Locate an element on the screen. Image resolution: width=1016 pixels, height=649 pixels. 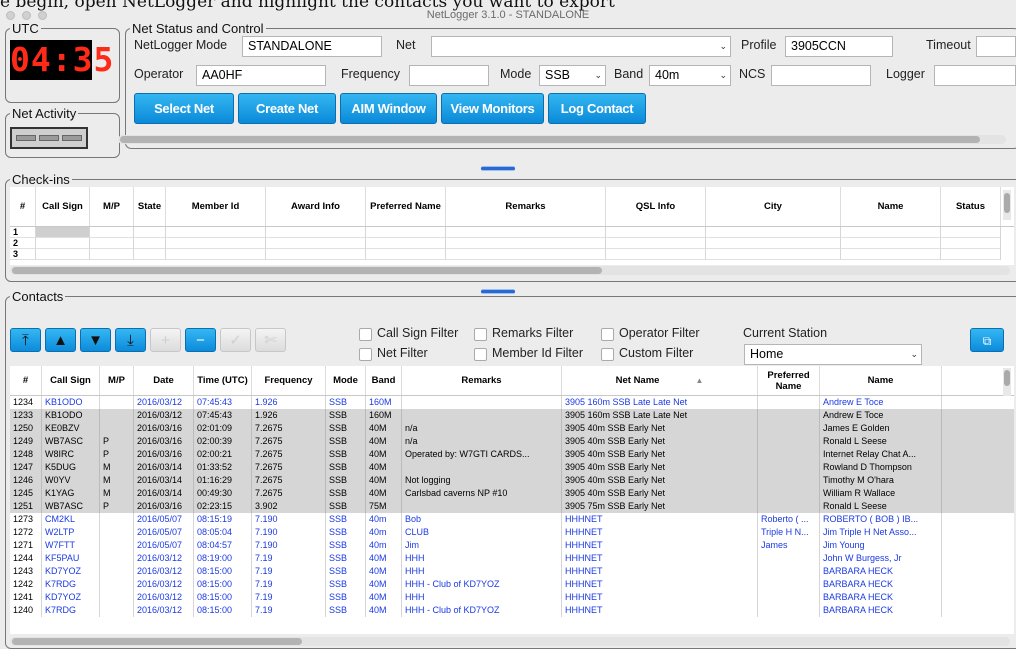
contact-cell-frequency: 3.902 is located at coordinates (289, 506).